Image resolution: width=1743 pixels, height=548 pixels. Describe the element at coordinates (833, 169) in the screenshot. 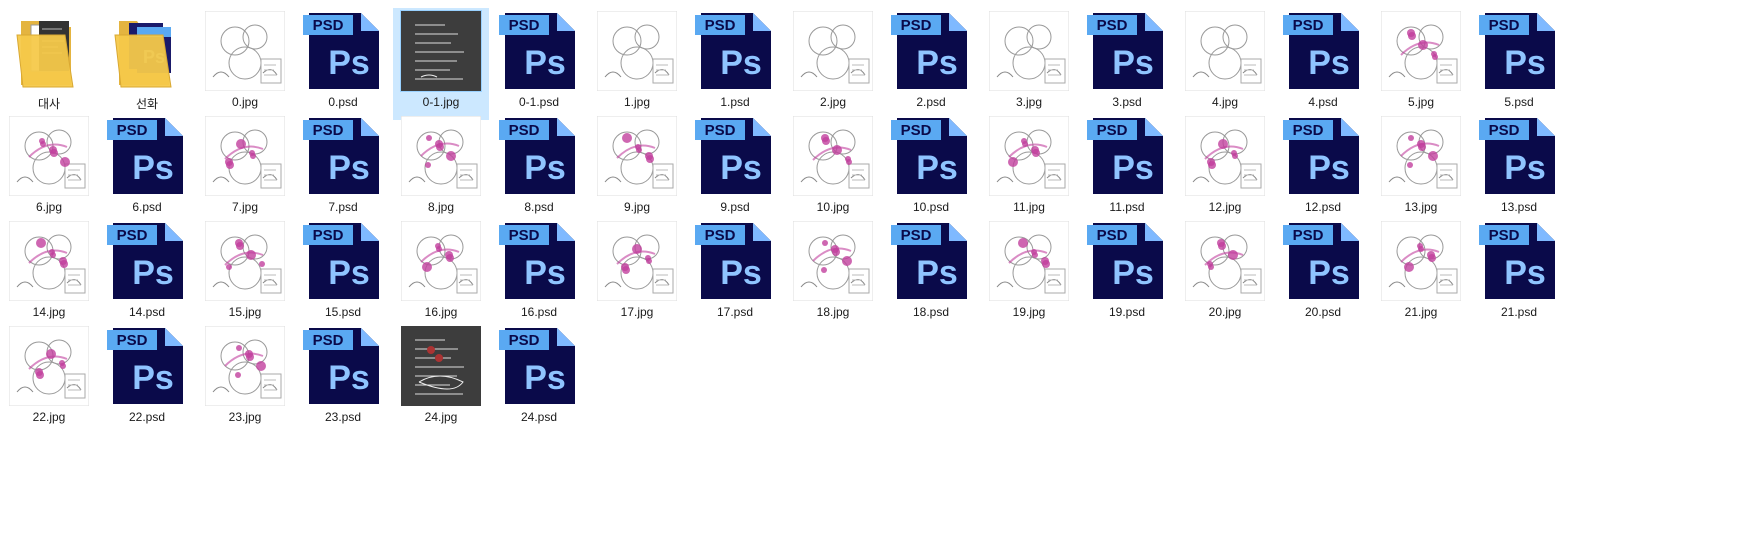

I see `file-item-jpg: 10.jpg` at that location.